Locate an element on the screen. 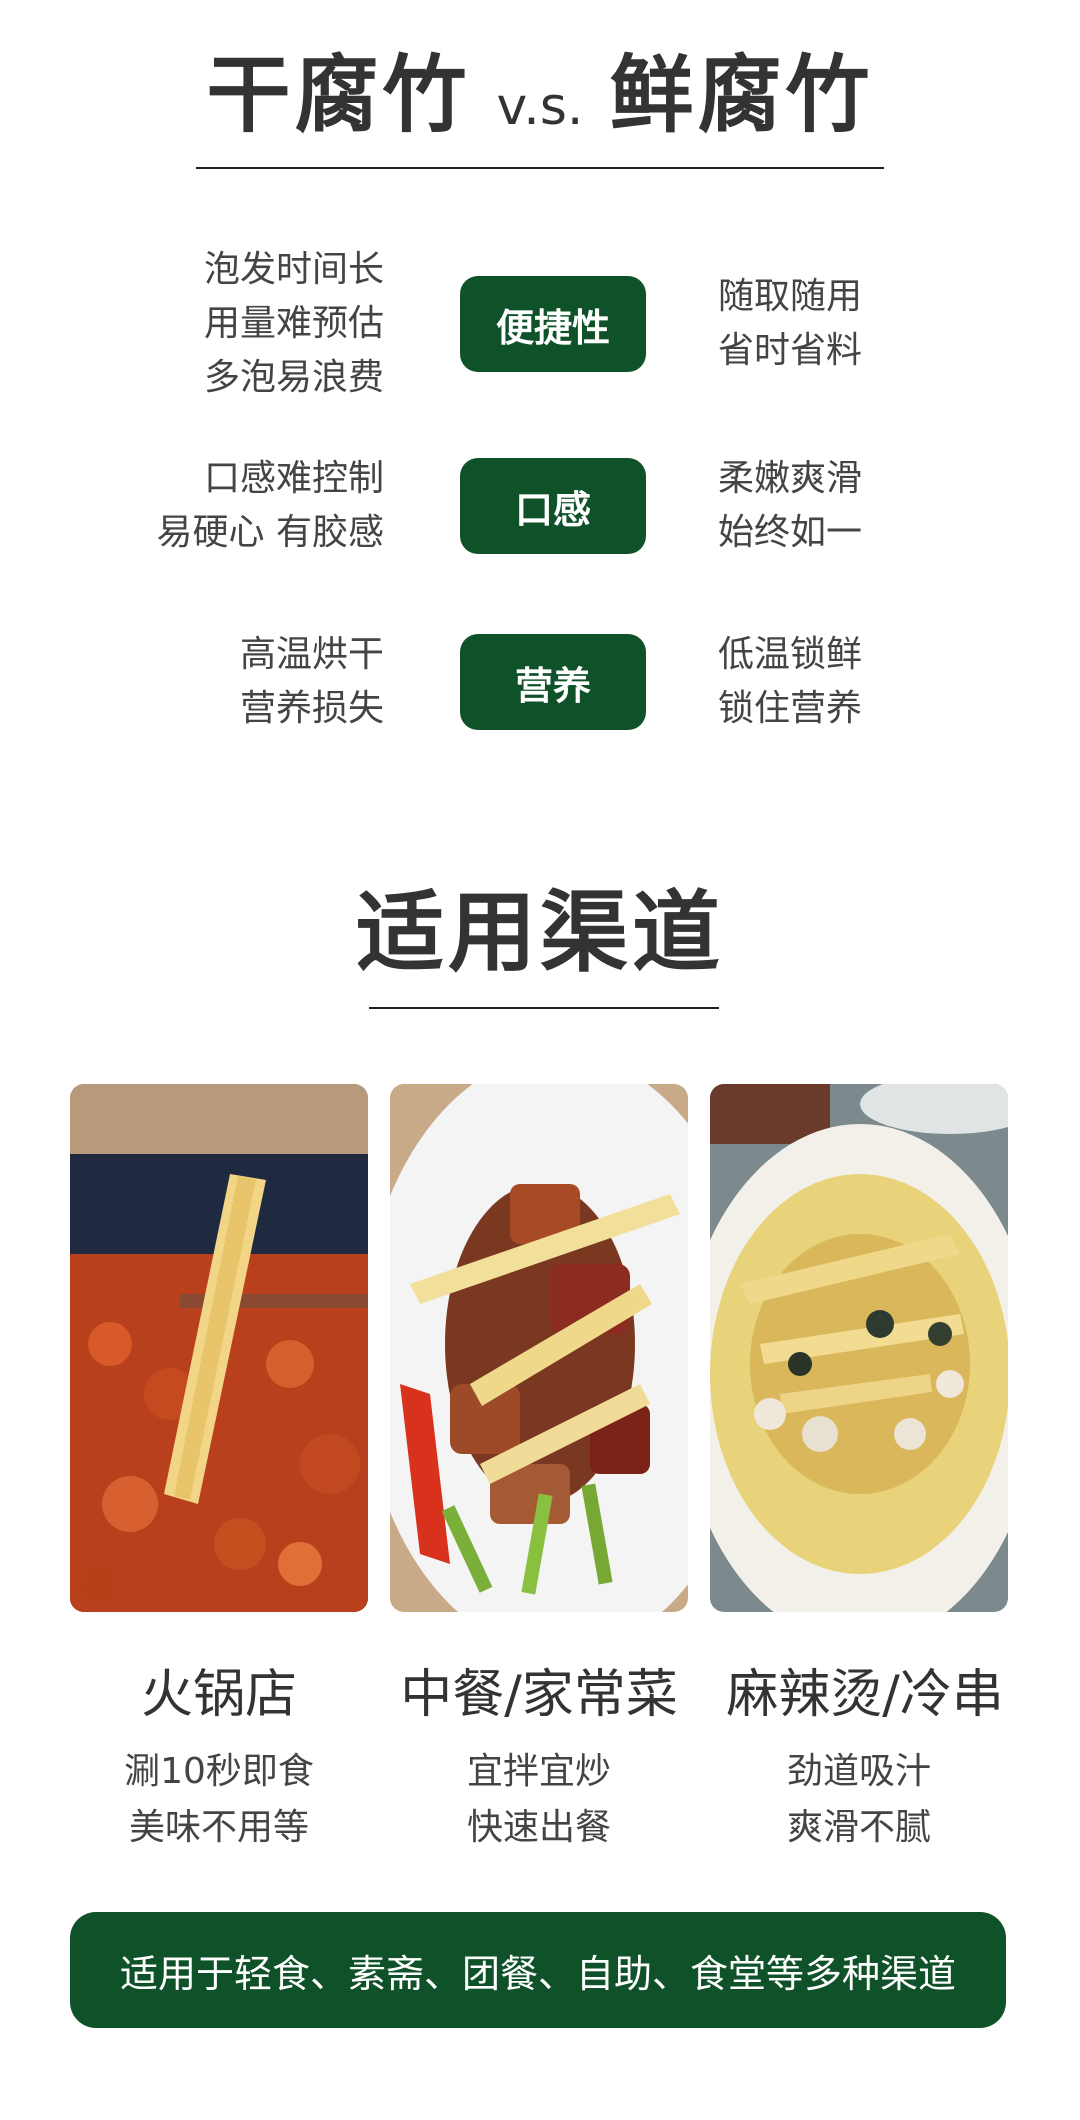 The image size is (1080, 2120). comparison-row-texture: 口感难控制 易硬心 有胶感 口感 柔嫩爽滑 始终如一 is located at coordinates (540, 506).